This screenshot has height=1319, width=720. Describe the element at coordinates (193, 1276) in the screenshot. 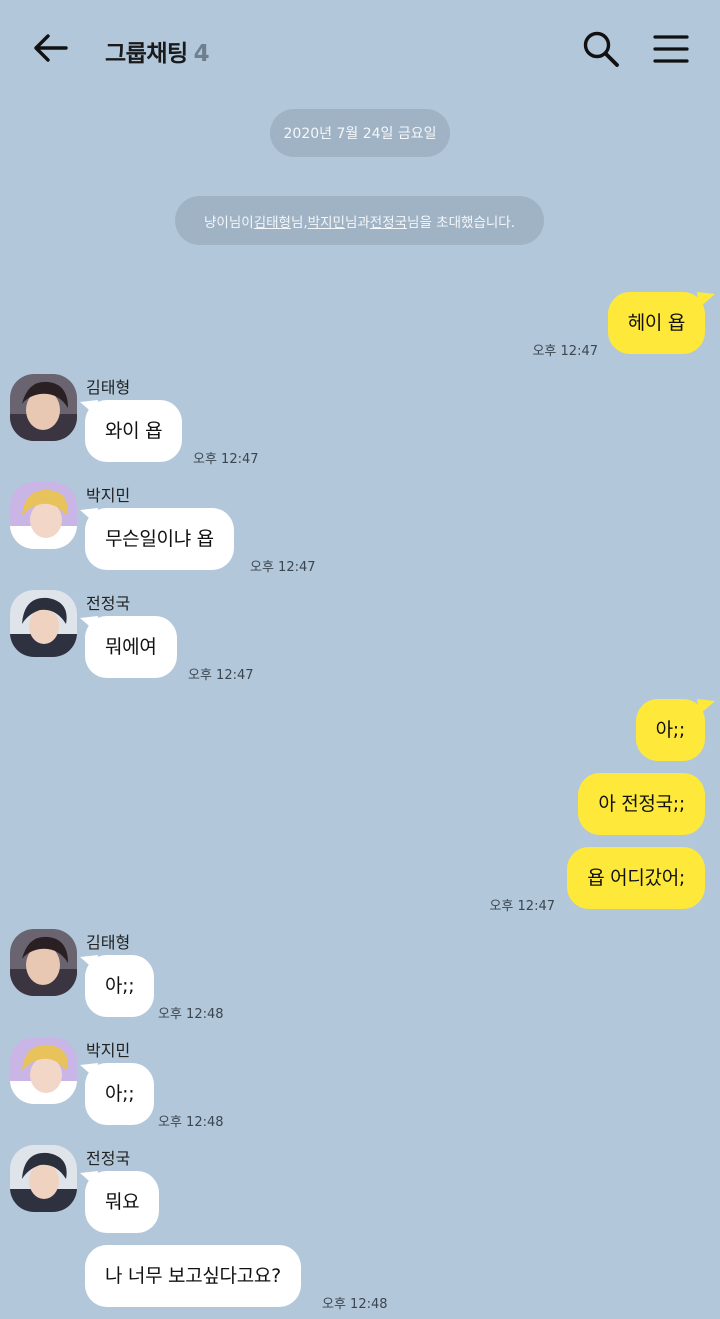

I see `friend-message-bubble: 나 너무 보고싶다고요?` at that location.